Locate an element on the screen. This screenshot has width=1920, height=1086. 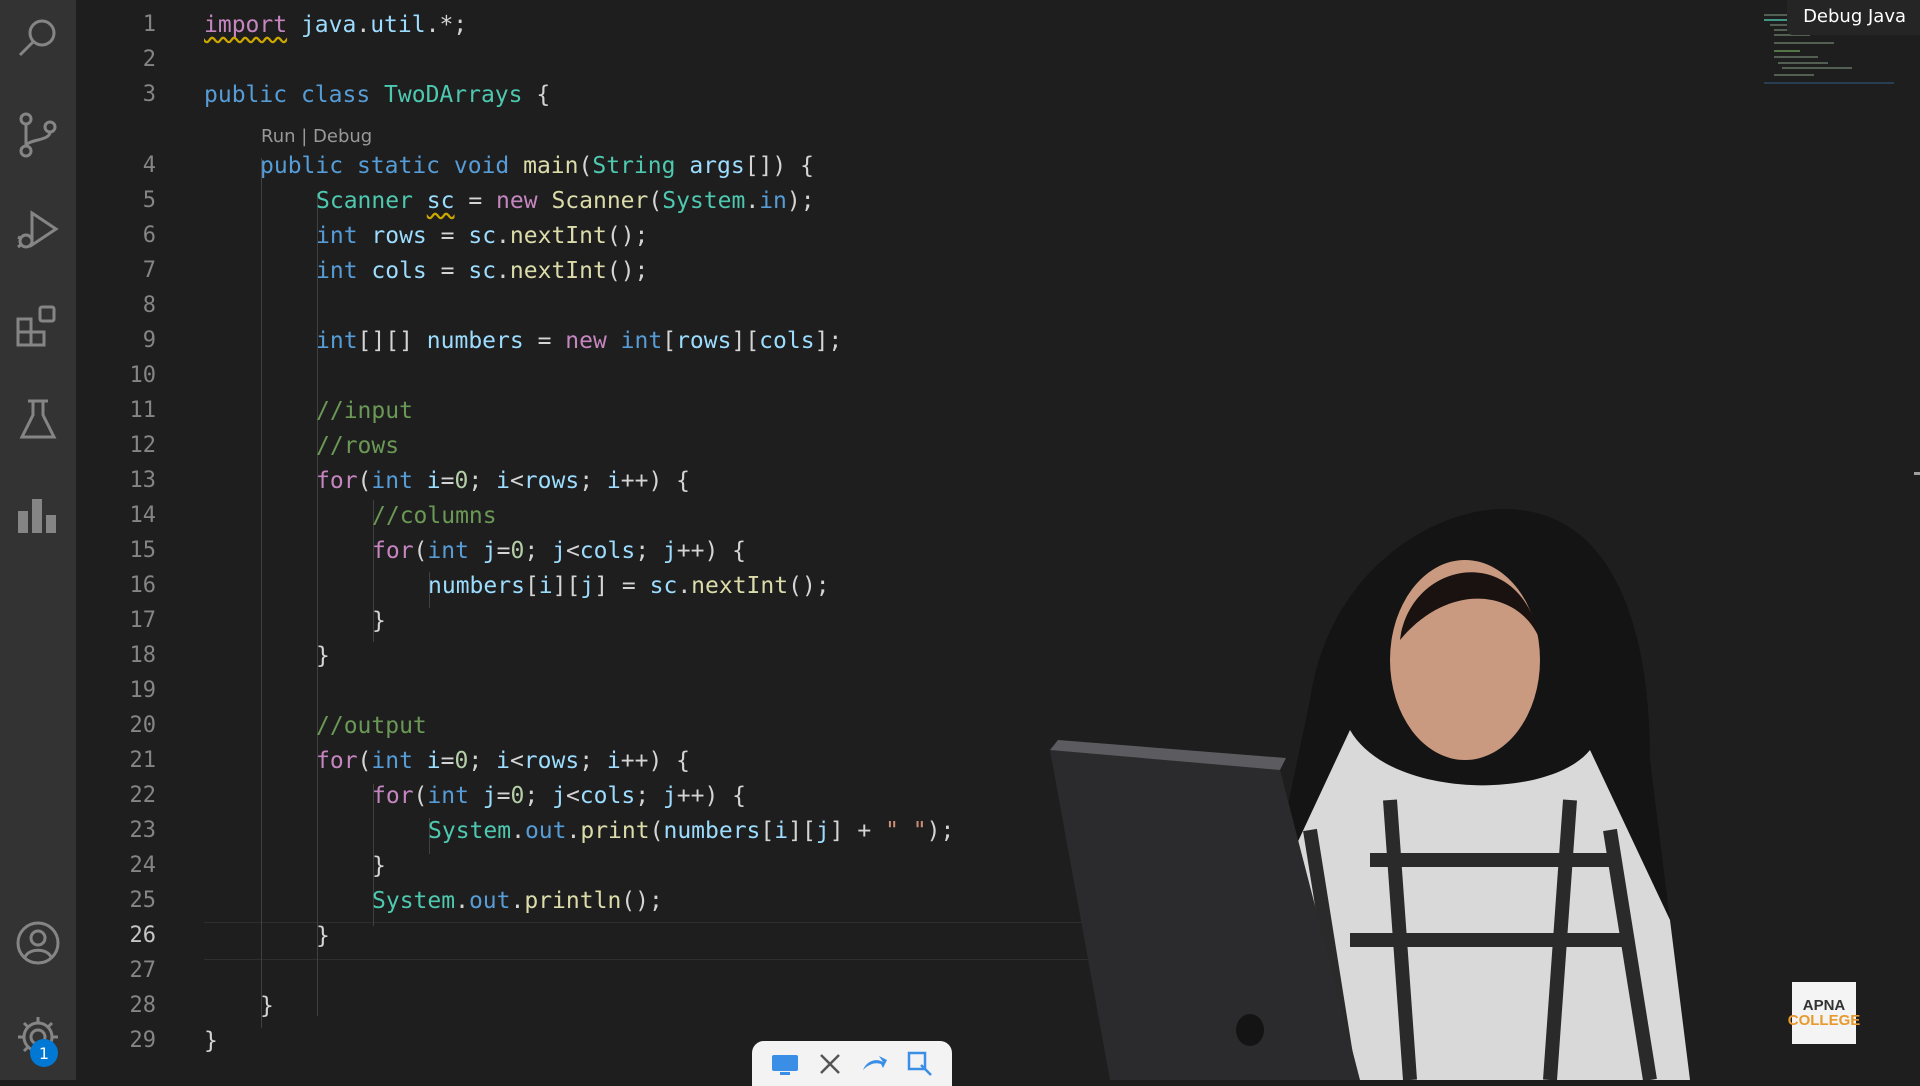
pointer-icon is located at coordinates (875, 1064).